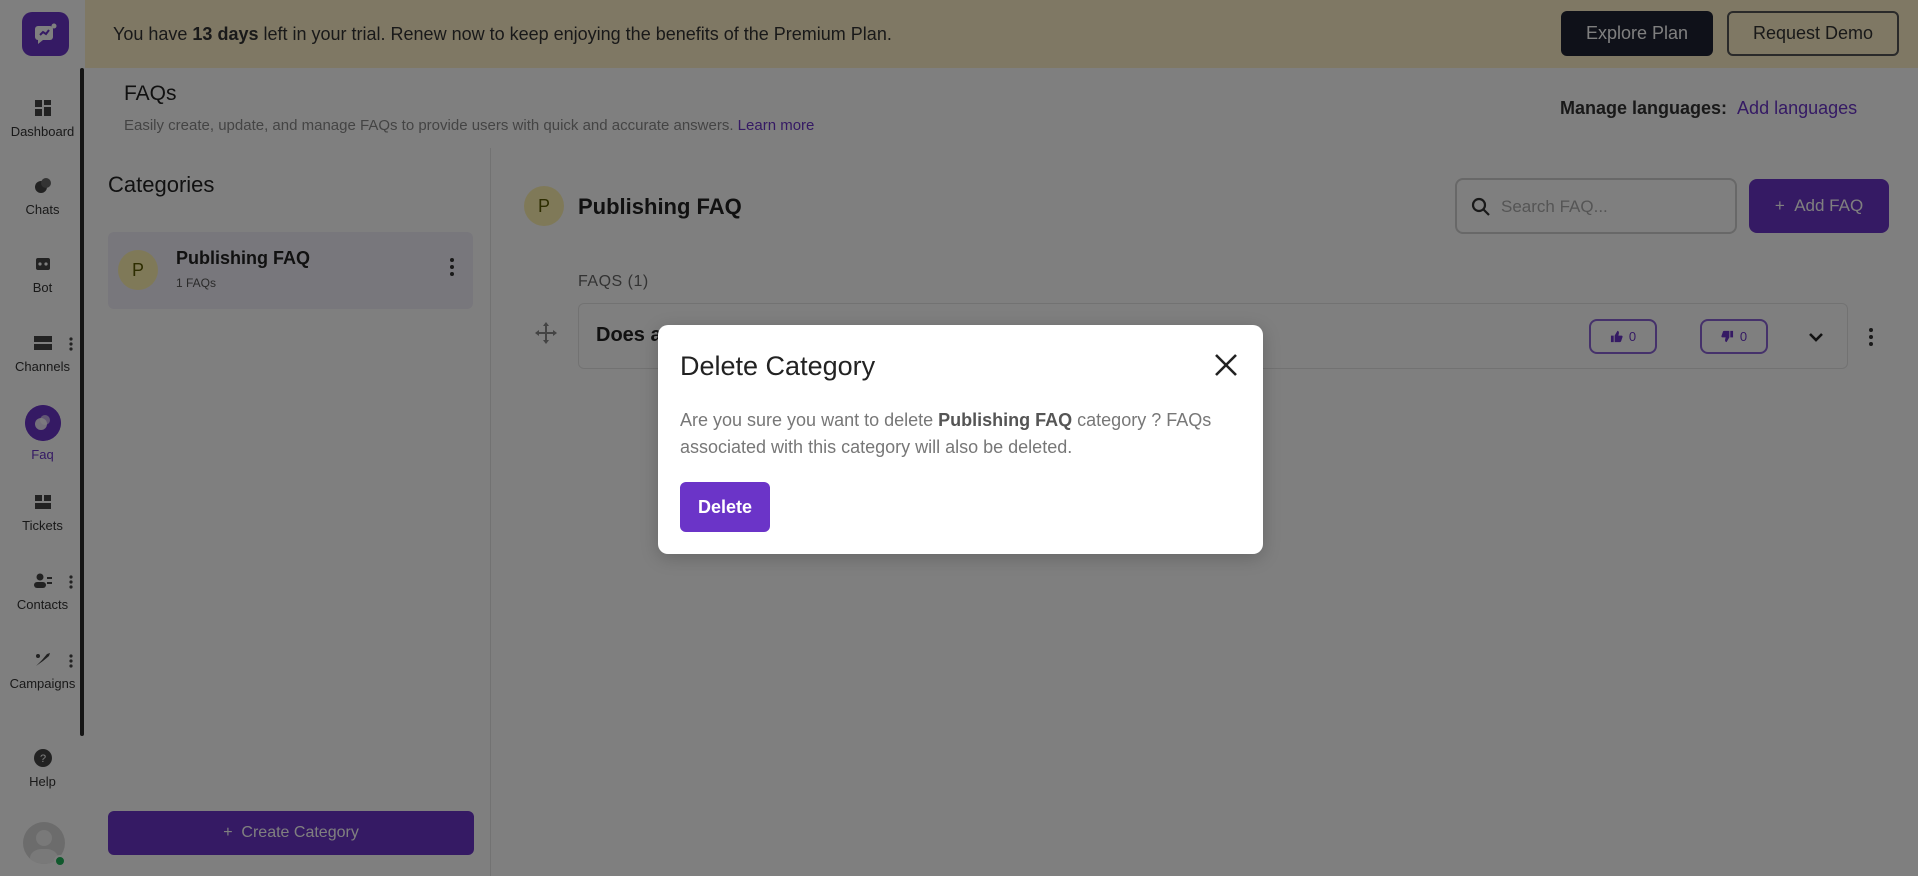  What do you see at coordinates (725, 507) in the screenshot?
I see `delete-button: Delete` at bounding box center [725, 507].